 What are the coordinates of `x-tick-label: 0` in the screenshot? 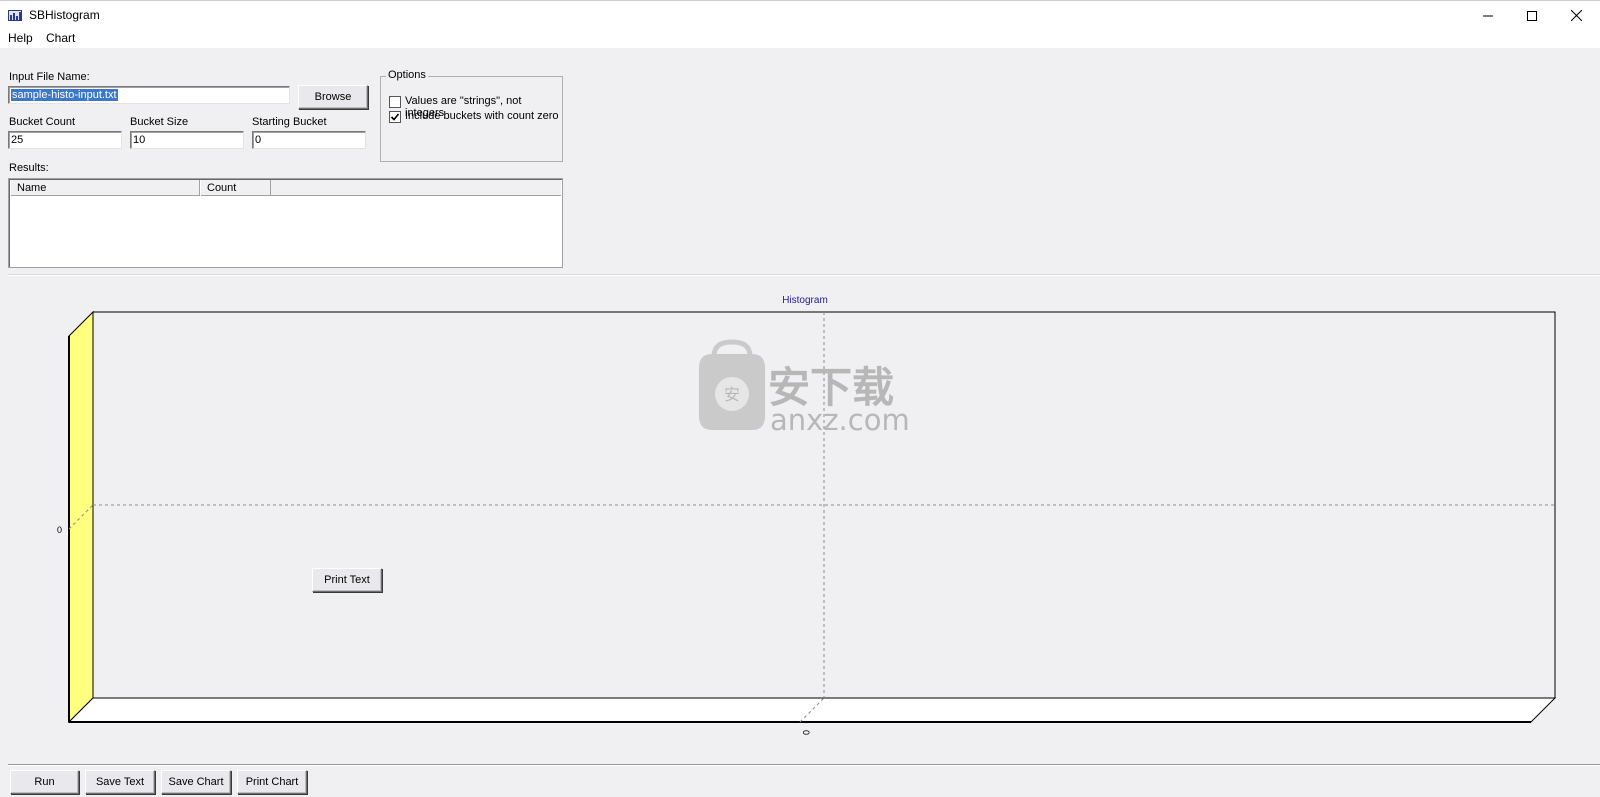 It's located at (806, 732).